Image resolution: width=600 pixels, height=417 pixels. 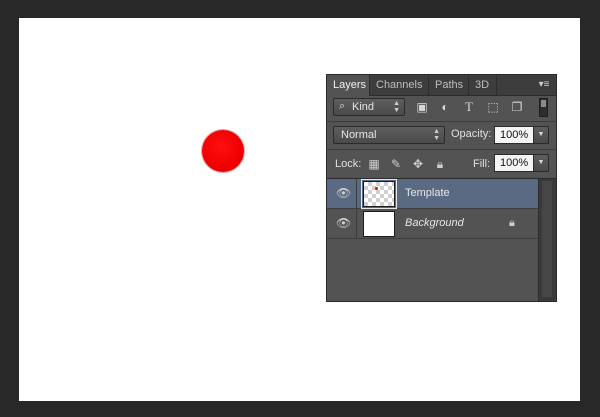 I want to click on image-filter-icon: ▣, so click(x=422, y=107).